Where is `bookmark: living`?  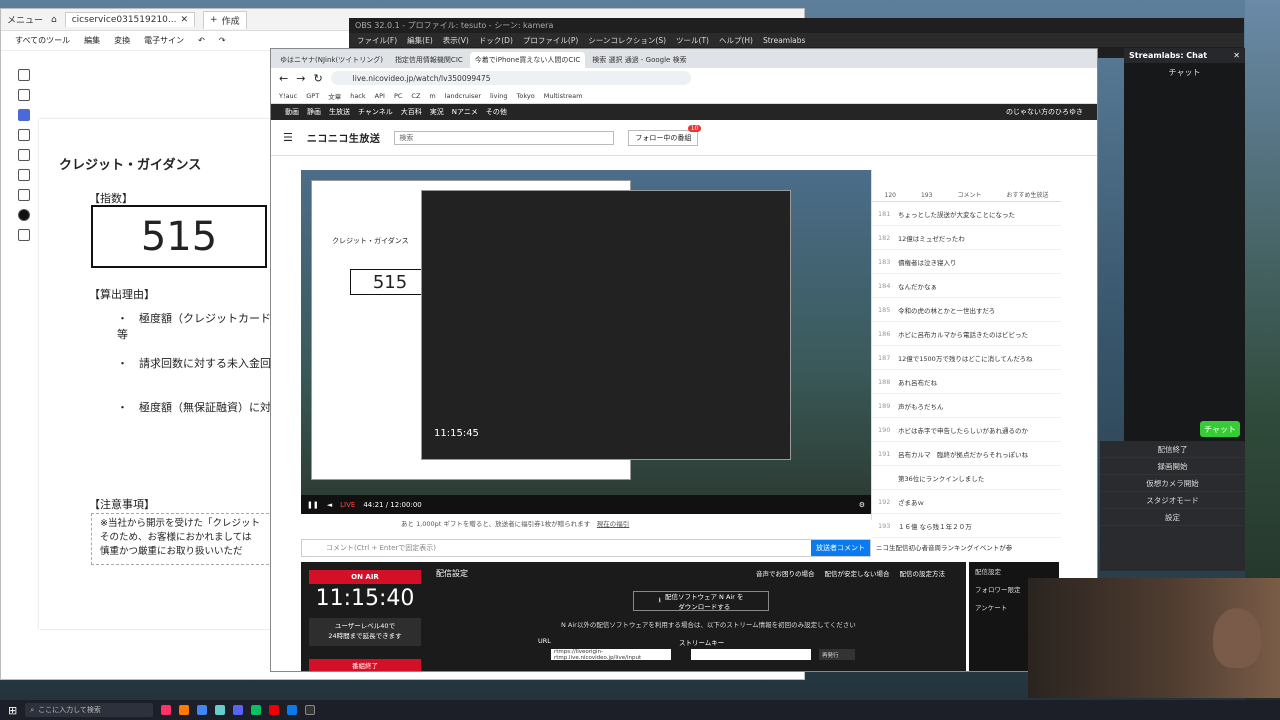 bookmark: living is located at coordinates (499, 96).